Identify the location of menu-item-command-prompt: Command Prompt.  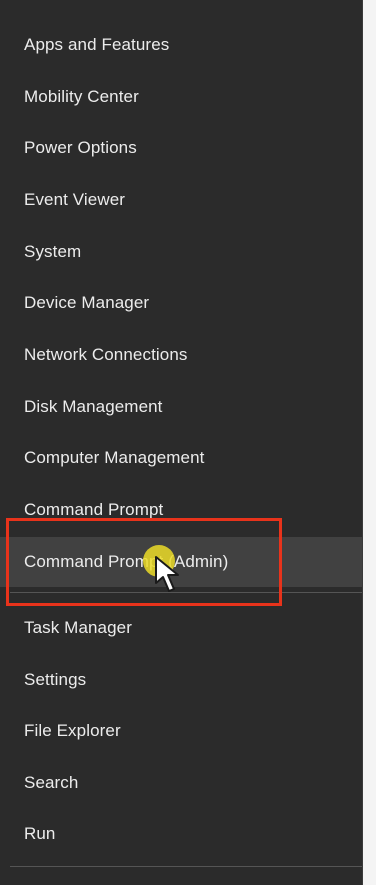
(181, 510).